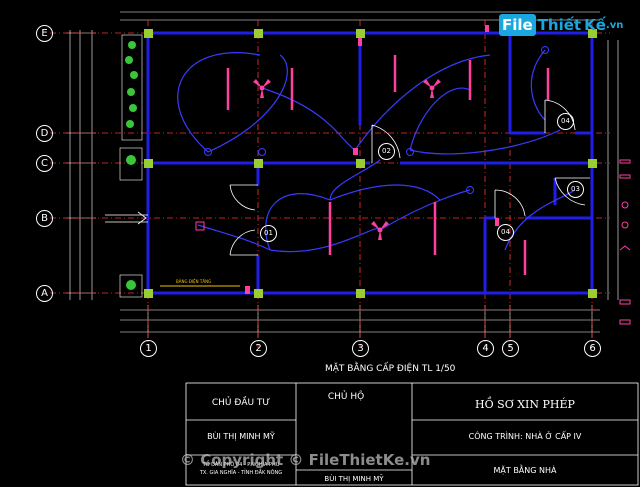 The width and height of the screenshot is (640, 487). I want to click on drawing-title: MẶT BẰNG CẤP ĐIỆN TL 1/50, so click(390, 369).